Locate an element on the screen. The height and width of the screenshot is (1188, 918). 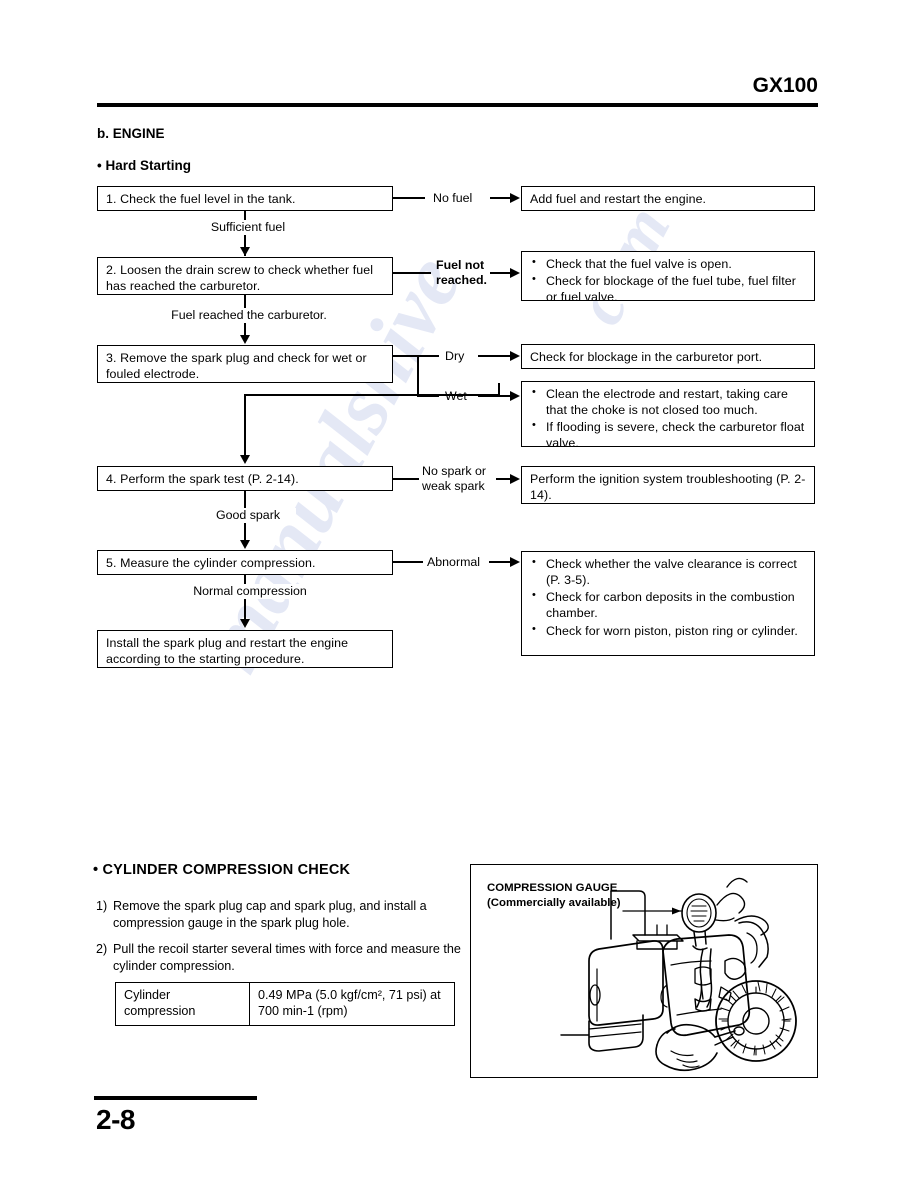
arrow-step4-to-step5 is located at coordinates (244, 544).